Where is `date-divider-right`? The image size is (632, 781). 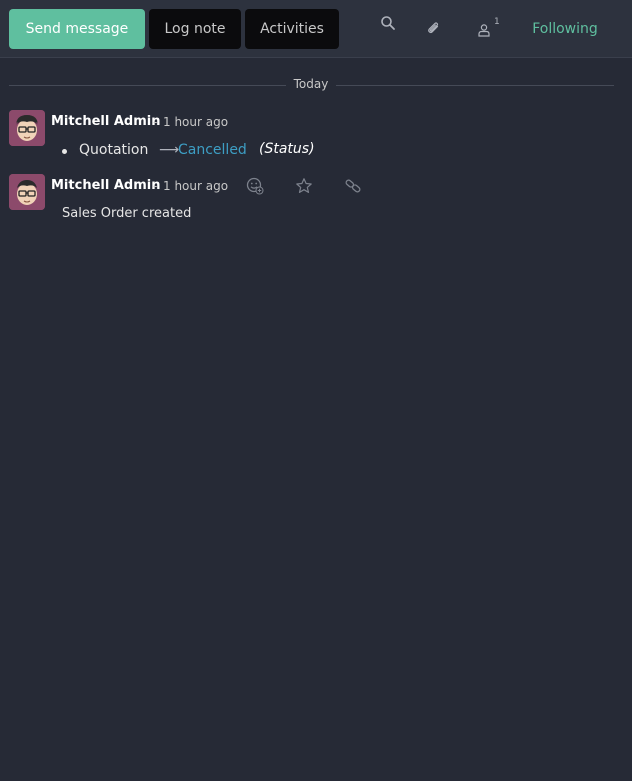 date-divider-right is located at coordinates (475, 85).